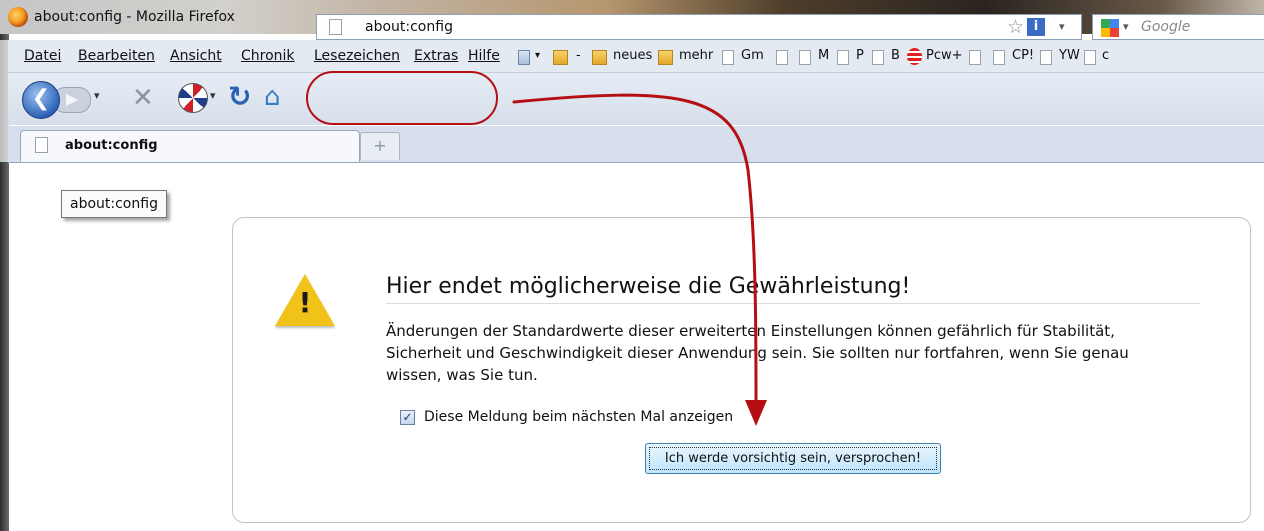 The height and width of the screenshot is (531, 1264). I want to click on reload-icon: ↻, so click(239, 97).